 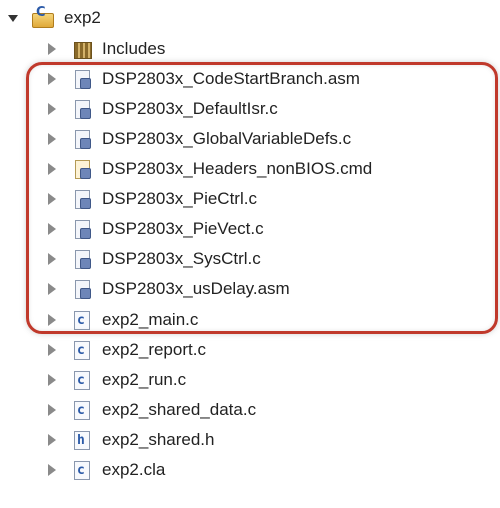 I want to click on tree-node-file: c exp2_main.c, so click(x=250, y=320).